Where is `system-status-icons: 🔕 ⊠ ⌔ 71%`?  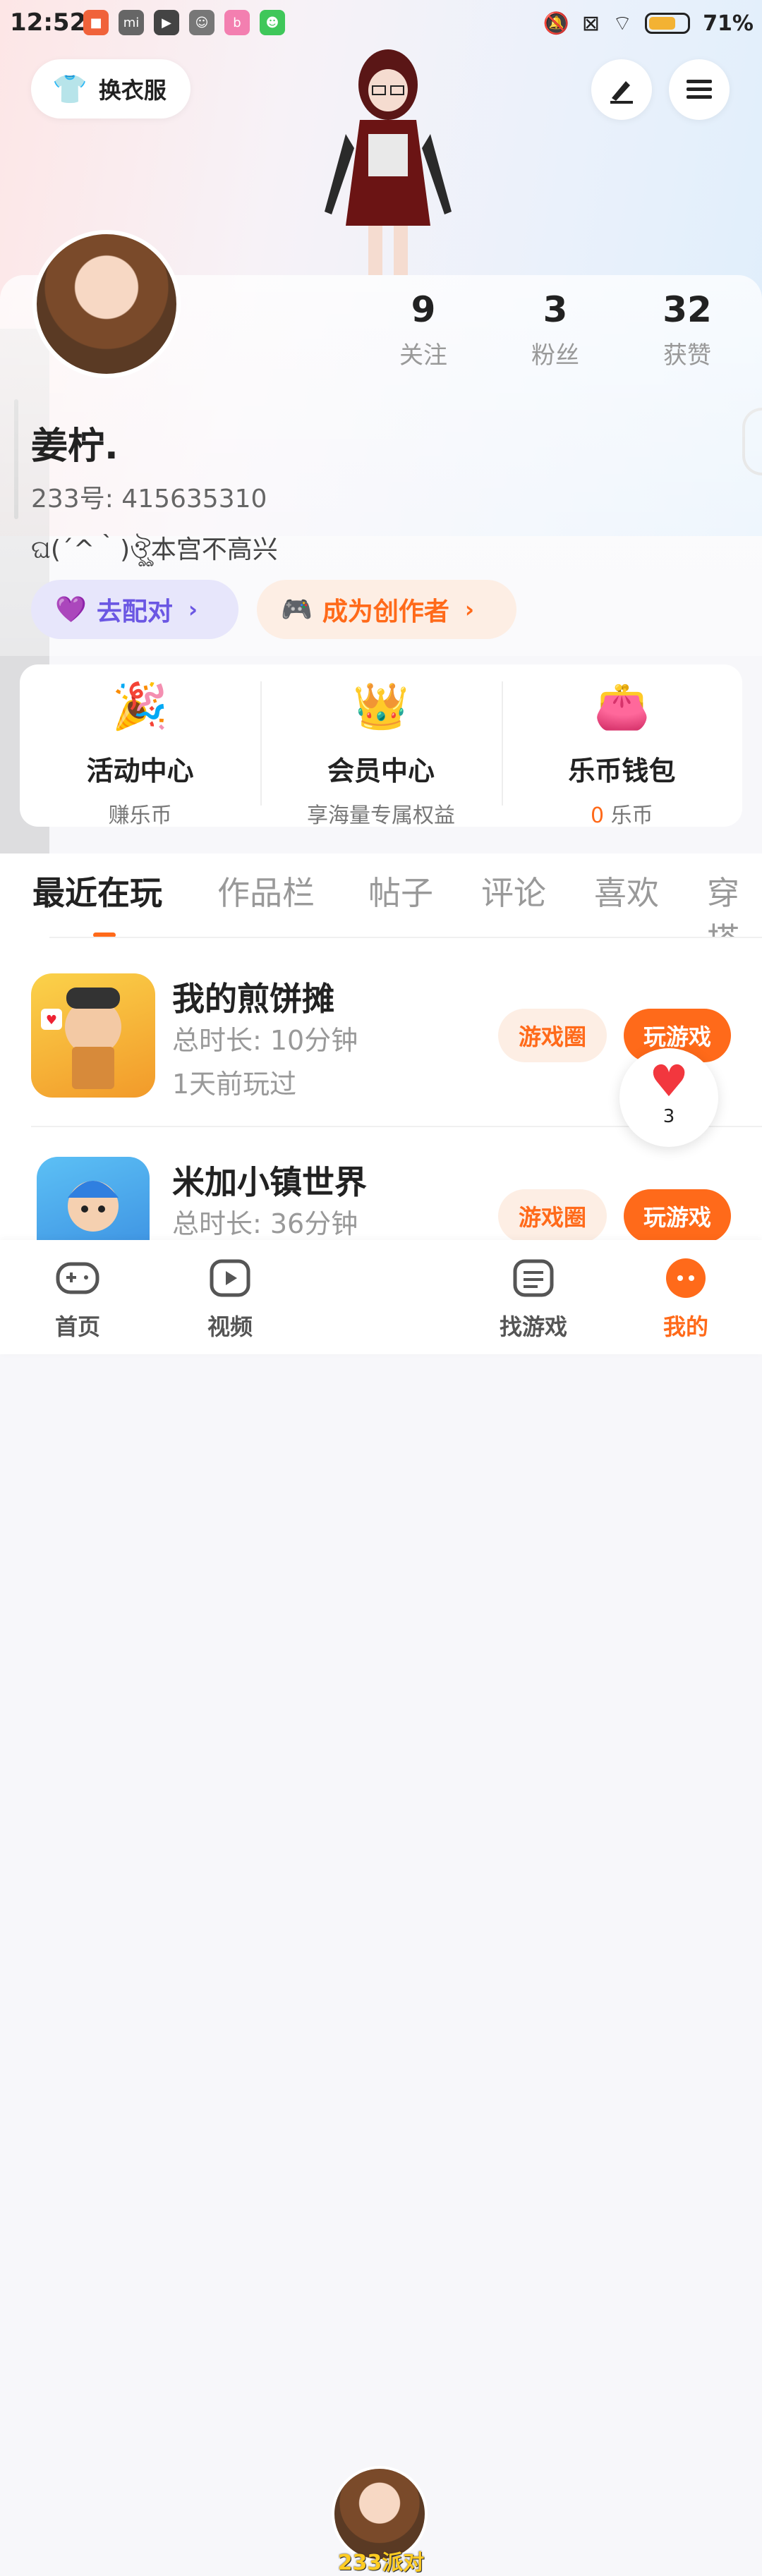 system-status-icons: 🔕 ⊠ ⌔ 71% is located at coordinates (648, 23).